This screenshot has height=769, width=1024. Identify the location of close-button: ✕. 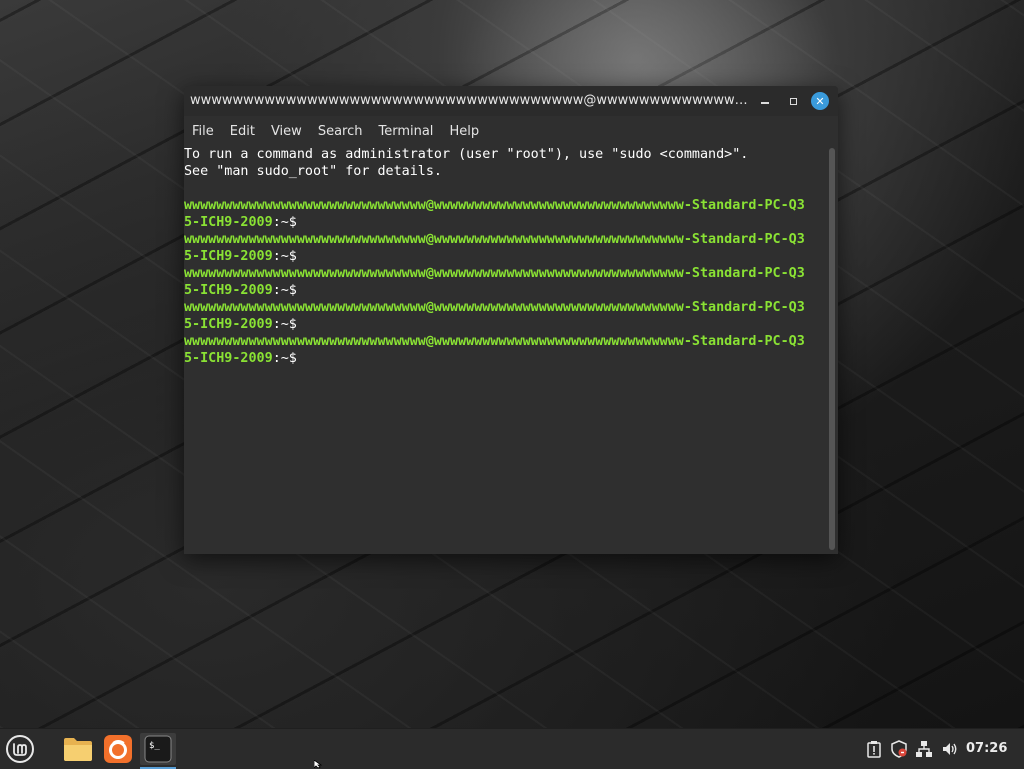
(820, 101).